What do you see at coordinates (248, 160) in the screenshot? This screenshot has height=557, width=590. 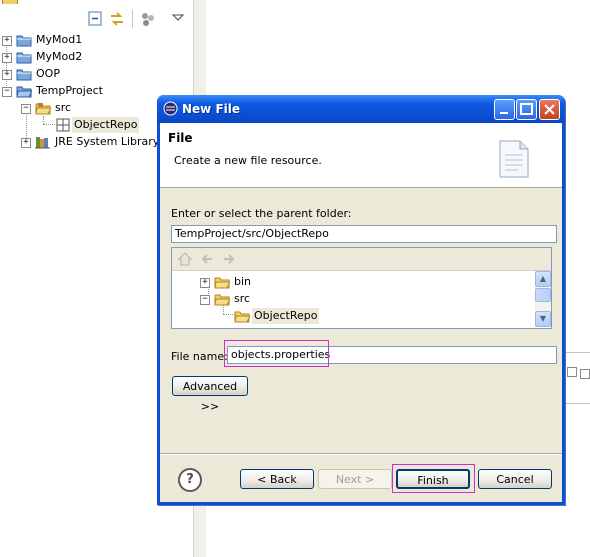 I see `wizard-description: Create a new file resource.` at bounding box center [248, 160].